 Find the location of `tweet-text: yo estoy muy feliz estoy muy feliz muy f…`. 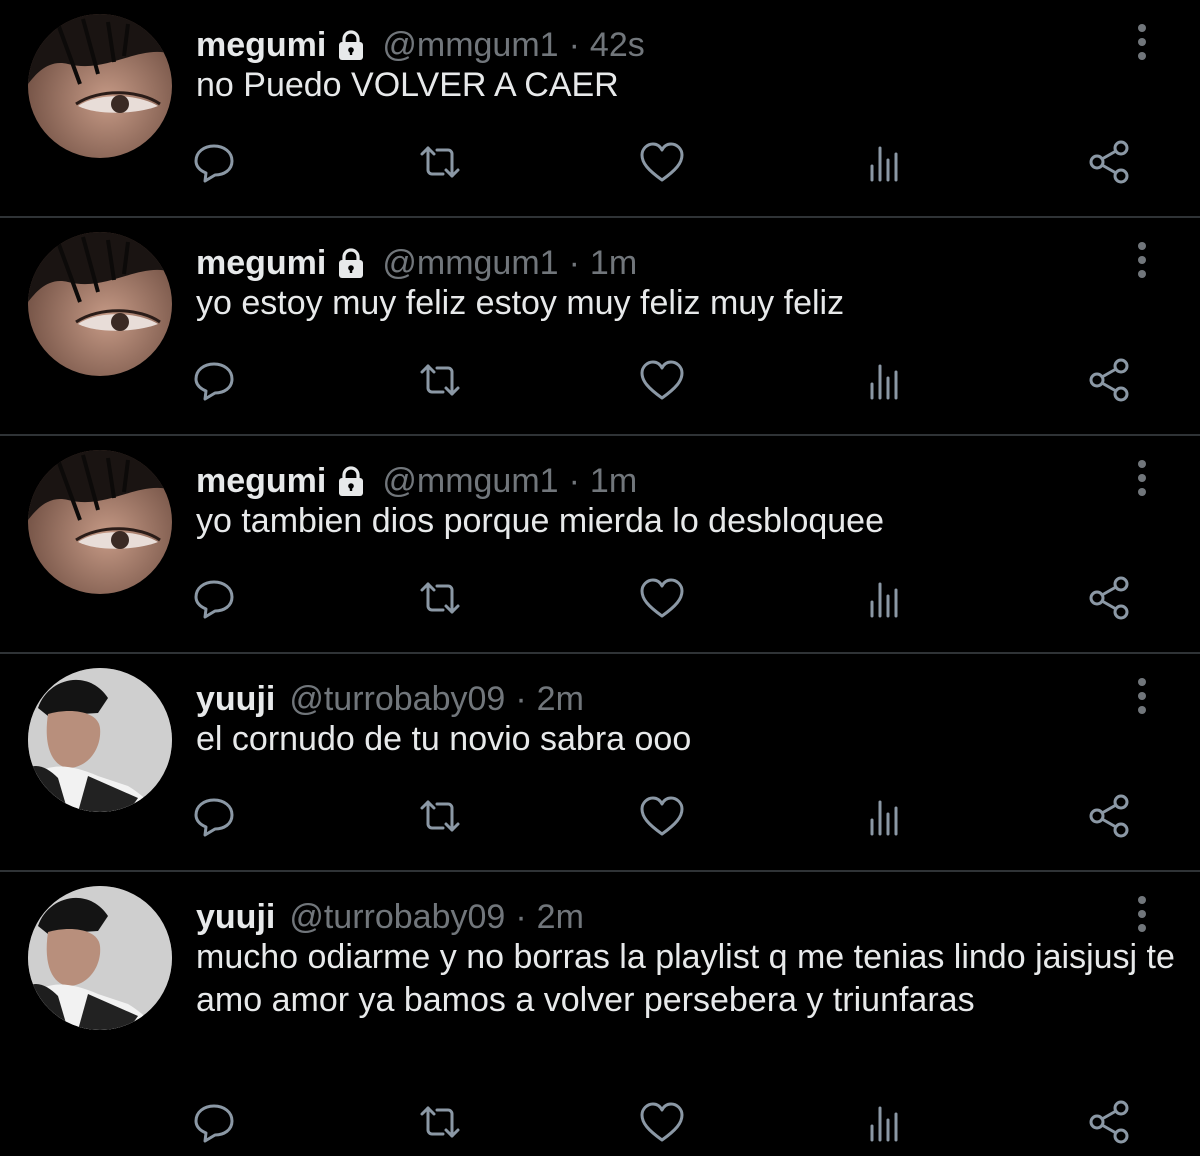

tweet-text: yo estoy muy feliz estoy muy feliz muy f… is located at coordinates (520, 303).